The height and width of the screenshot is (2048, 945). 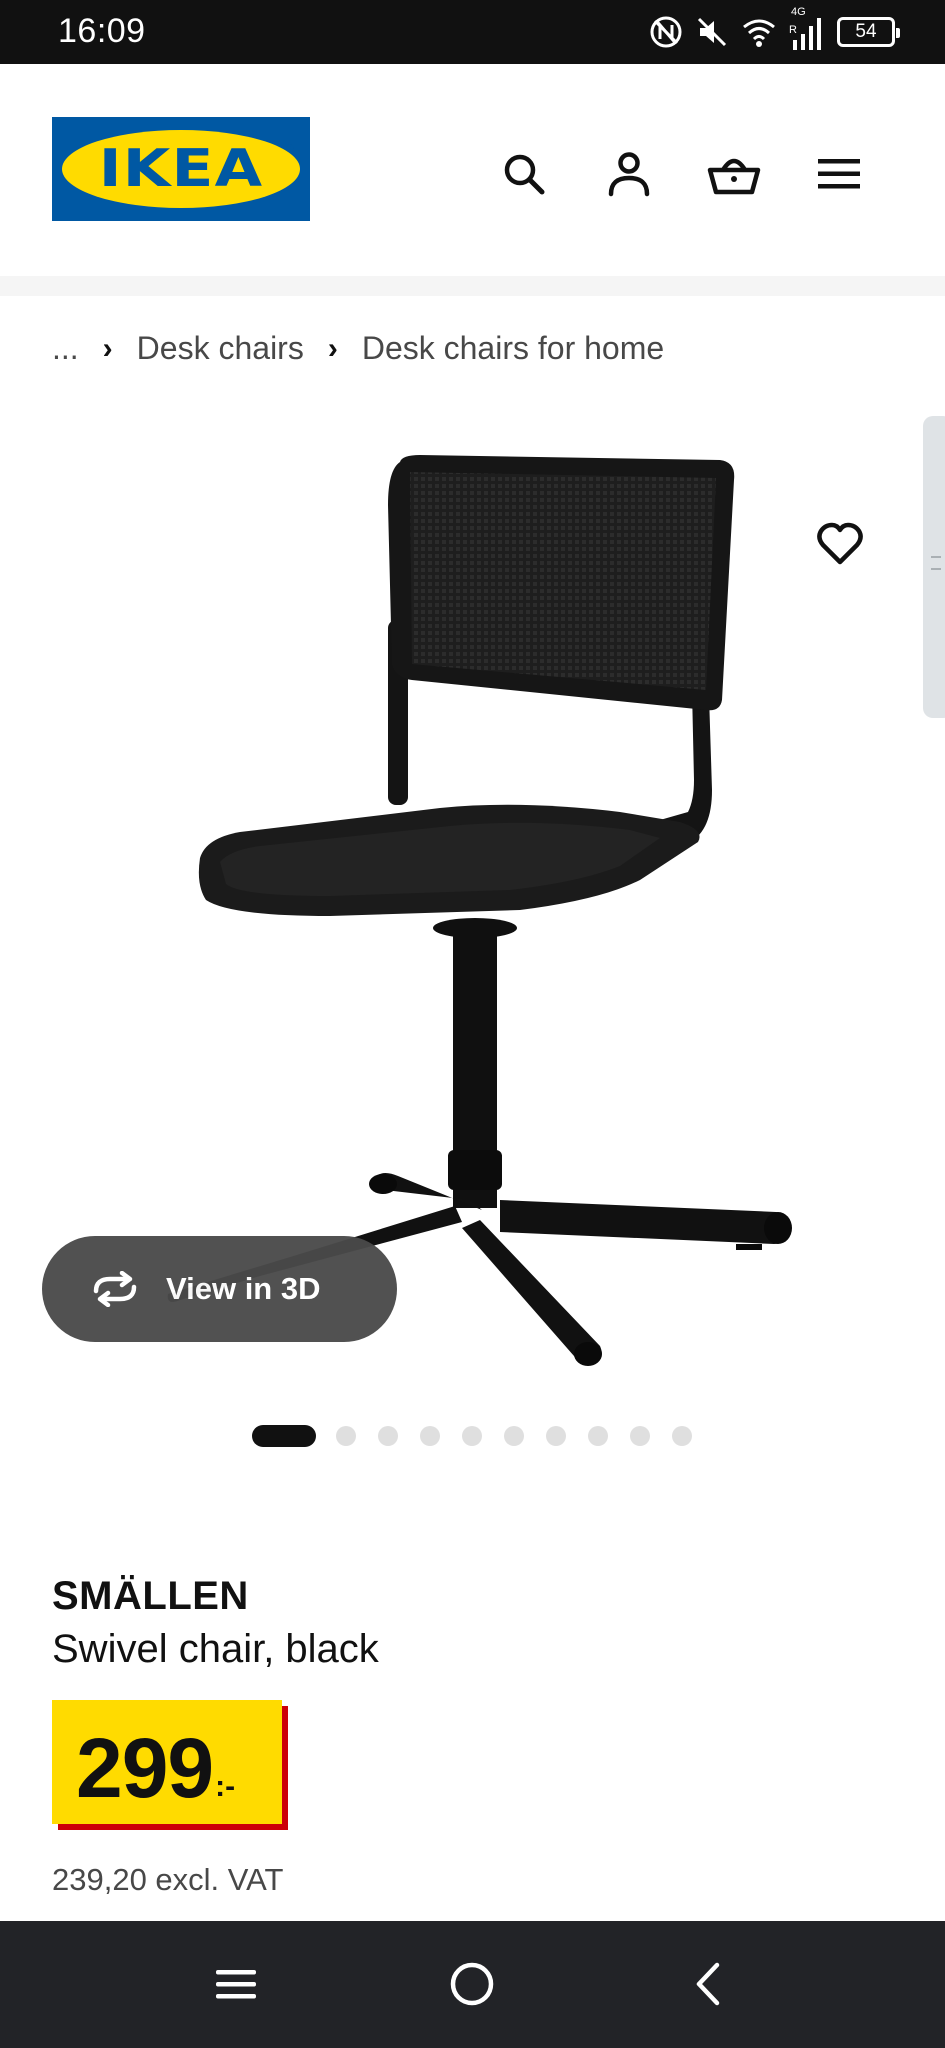 I want to click on status-time: 16:09, so click(x=102, y=31).